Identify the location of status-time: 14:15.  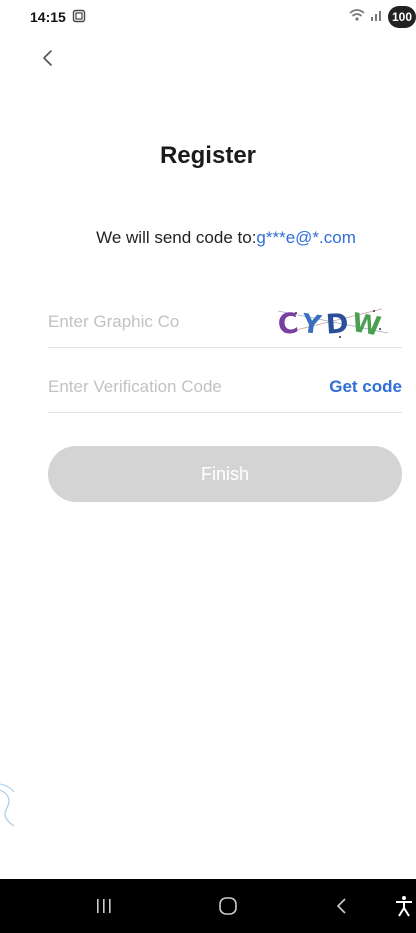
(48, 17).